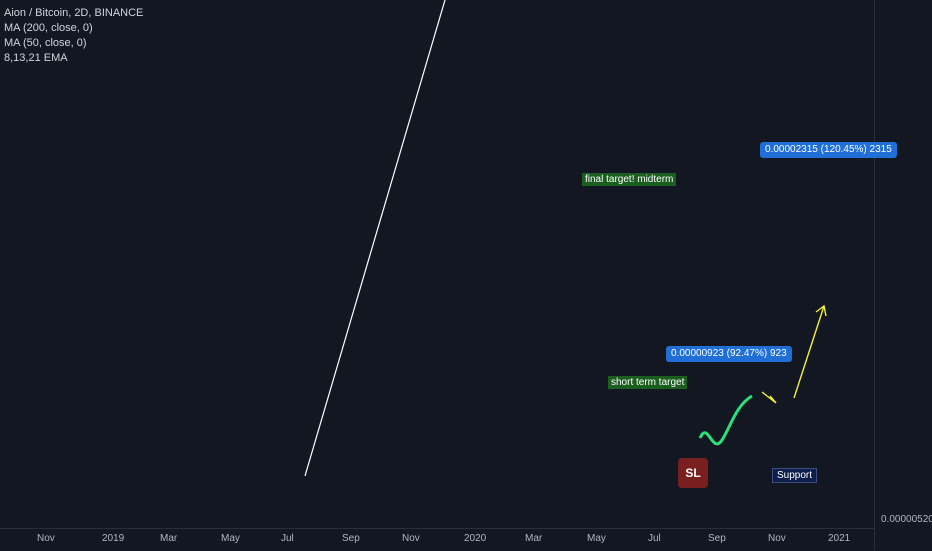 The width and height of the screenshot is (932, 551). What do you see at coordinates (906, 519) in the screenshot?
I see `price-tick-label: 0.00000520` at bounding box center [906, 519].